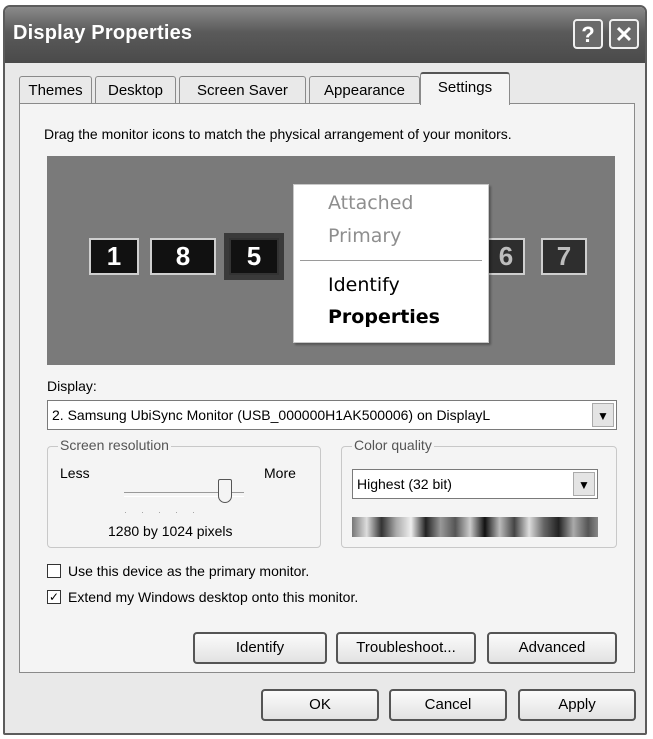 The image size is (653, 739). I want to click on monitor-icon-1: 1, so click(114, 256).